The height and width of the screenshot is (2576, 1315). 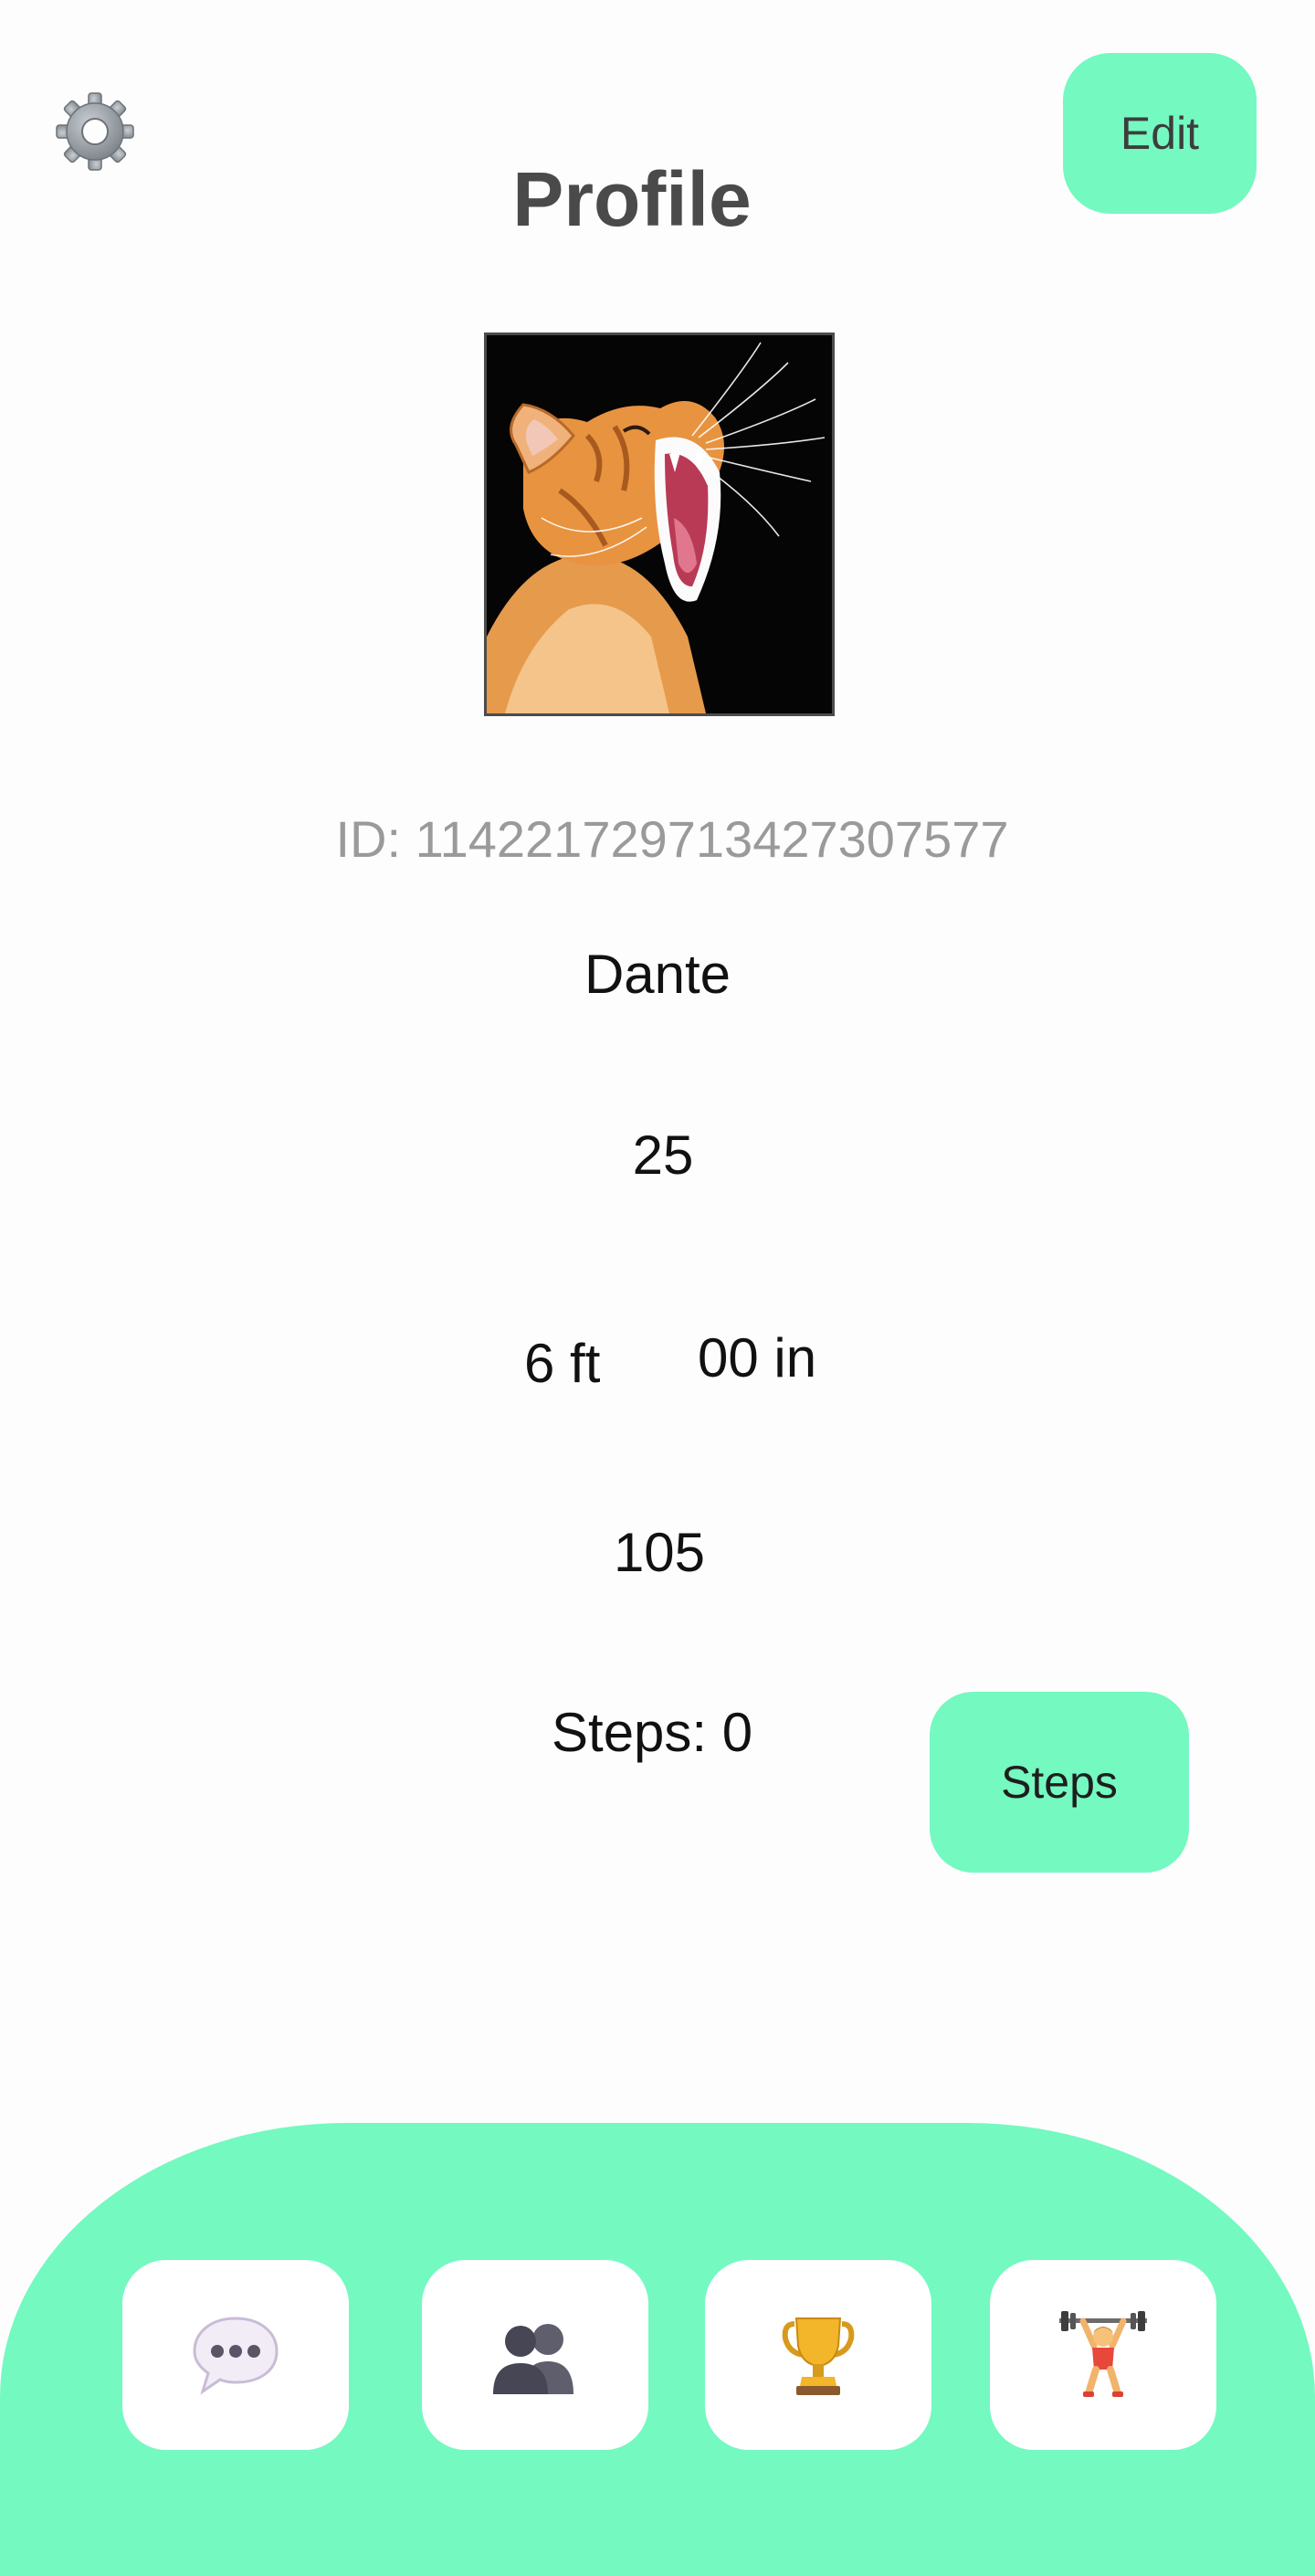 I want to click on height-inches-value: 00 in, so click(x=757, y=1357).